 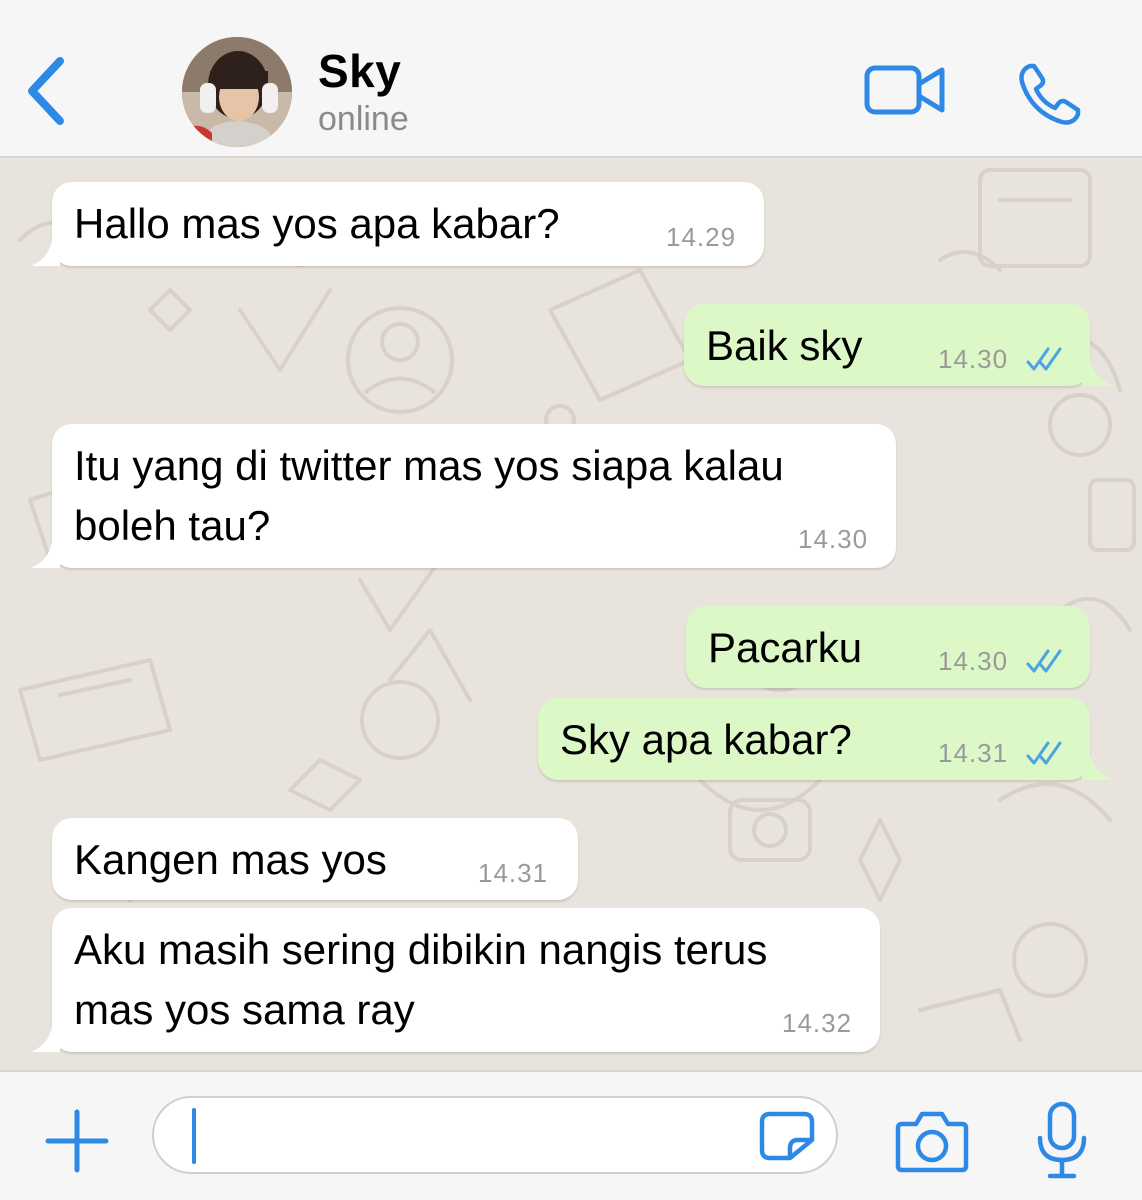 I want to click on message-input, so click(x=467, y=1136).